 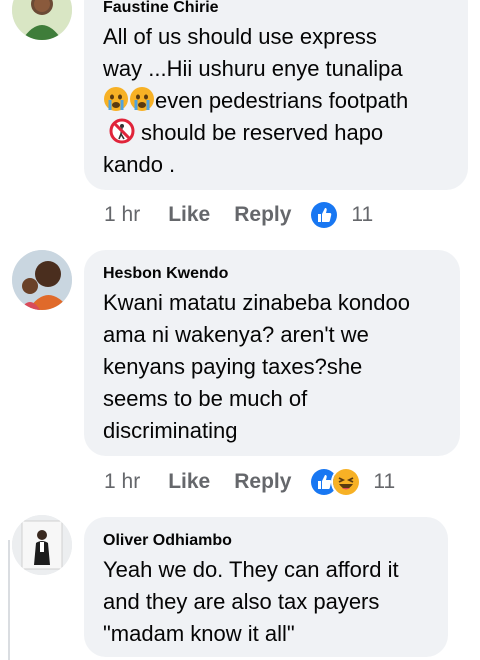 What do you see at coordinates (205, 398) in the screenshot?
I see `comment-line: seems to be much of` at bounding box center [205, 398].